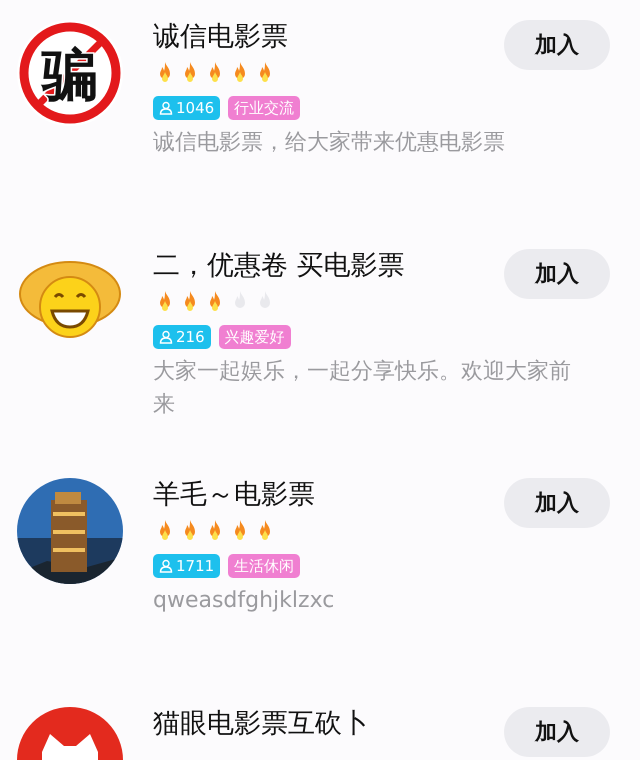 The width and height of the screenshot is (640, 760). Describe the element at coordinates (244, 601) in the screenshot. I see `group-description: qweasdfghjklzxc` at that location.